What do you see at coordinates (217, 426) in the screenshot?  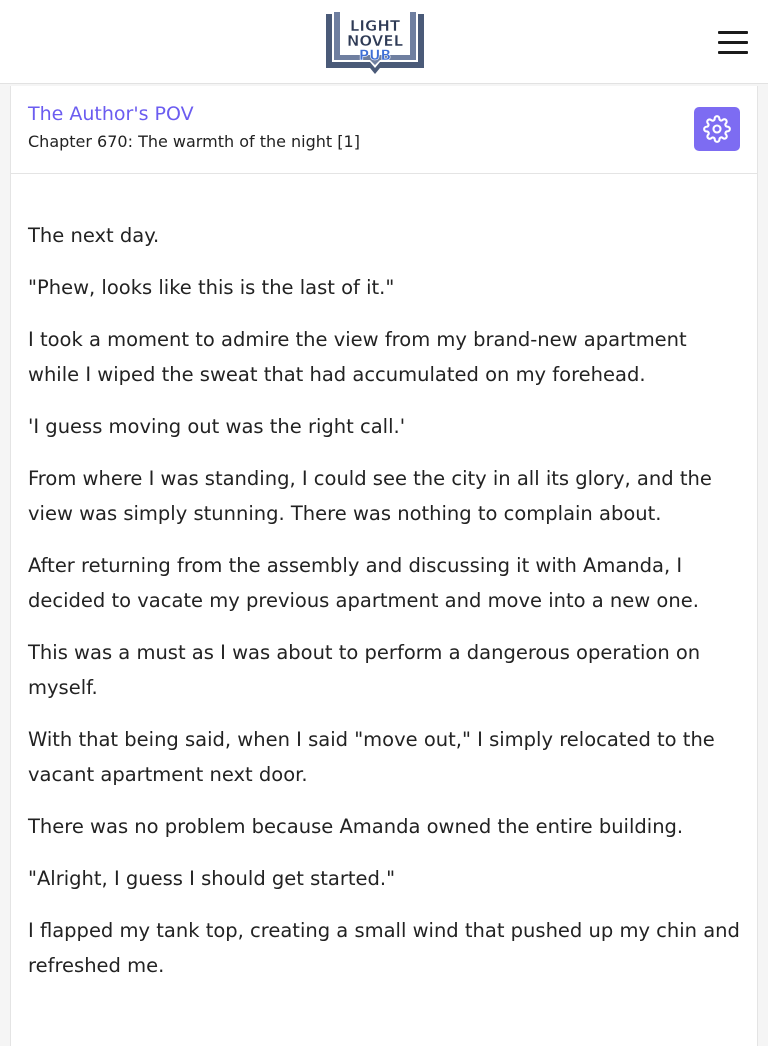 I see `paragraph: 'I guess moving out was the right call.'` at bounding box center [217, 426].